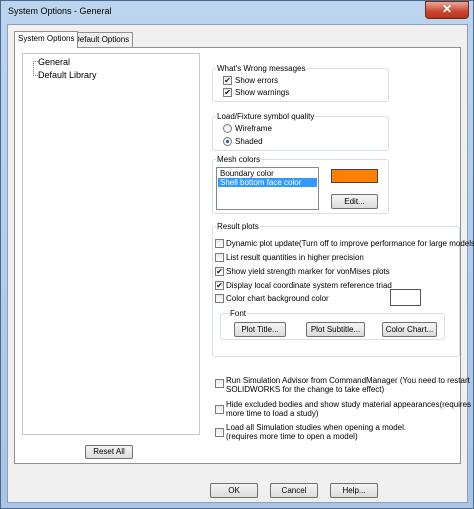 This screenshot has width=474, height=509. What do you see at coordinates (257, 80) in the screenshot?
I see `show-errors-label: Show errors` at bounding box center [257, 80].